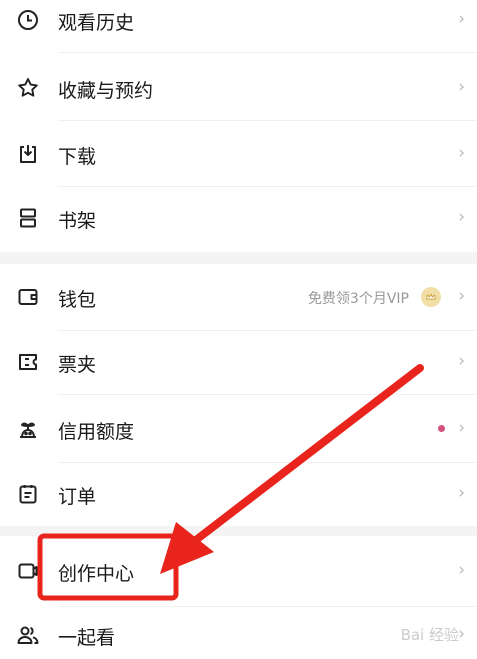 The width and height of the screenshot is (477, 659). I want to click on menu-item-creator-center: 创作中心 ›, so click(238, 571).